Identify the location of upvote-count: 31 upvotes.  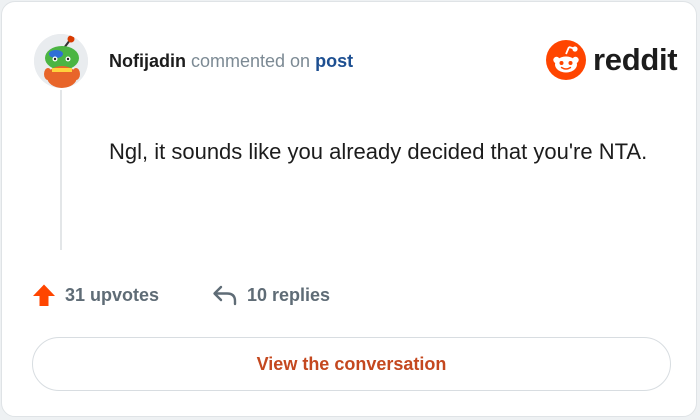
(95, 295).